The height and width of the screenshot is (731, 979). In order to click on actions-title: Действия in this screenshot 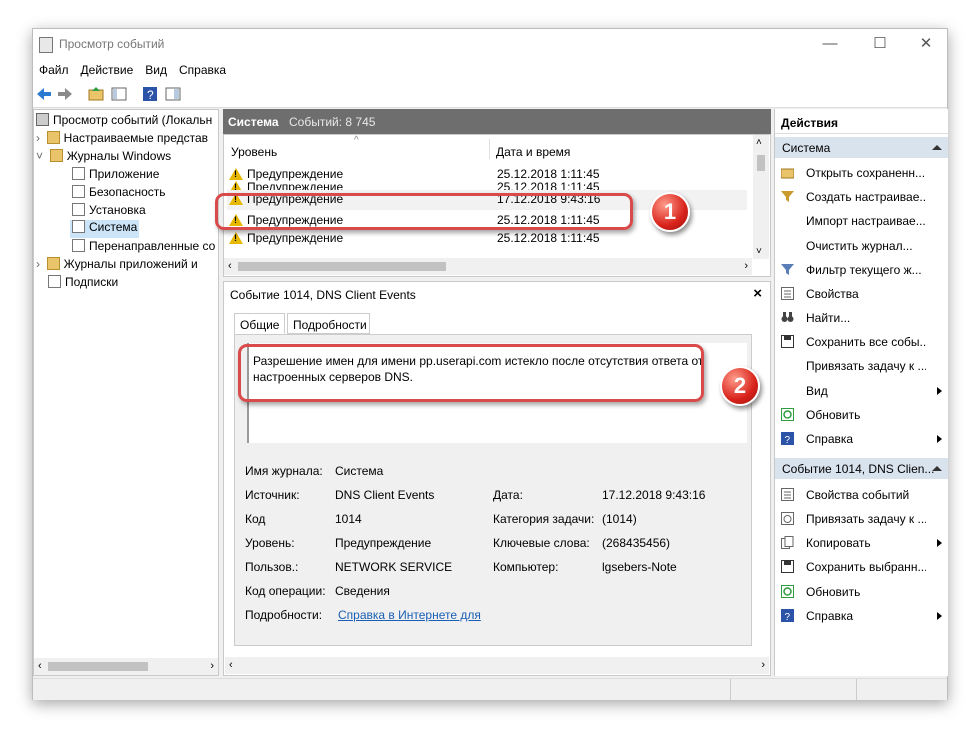, I will do `click(861, 121)`.